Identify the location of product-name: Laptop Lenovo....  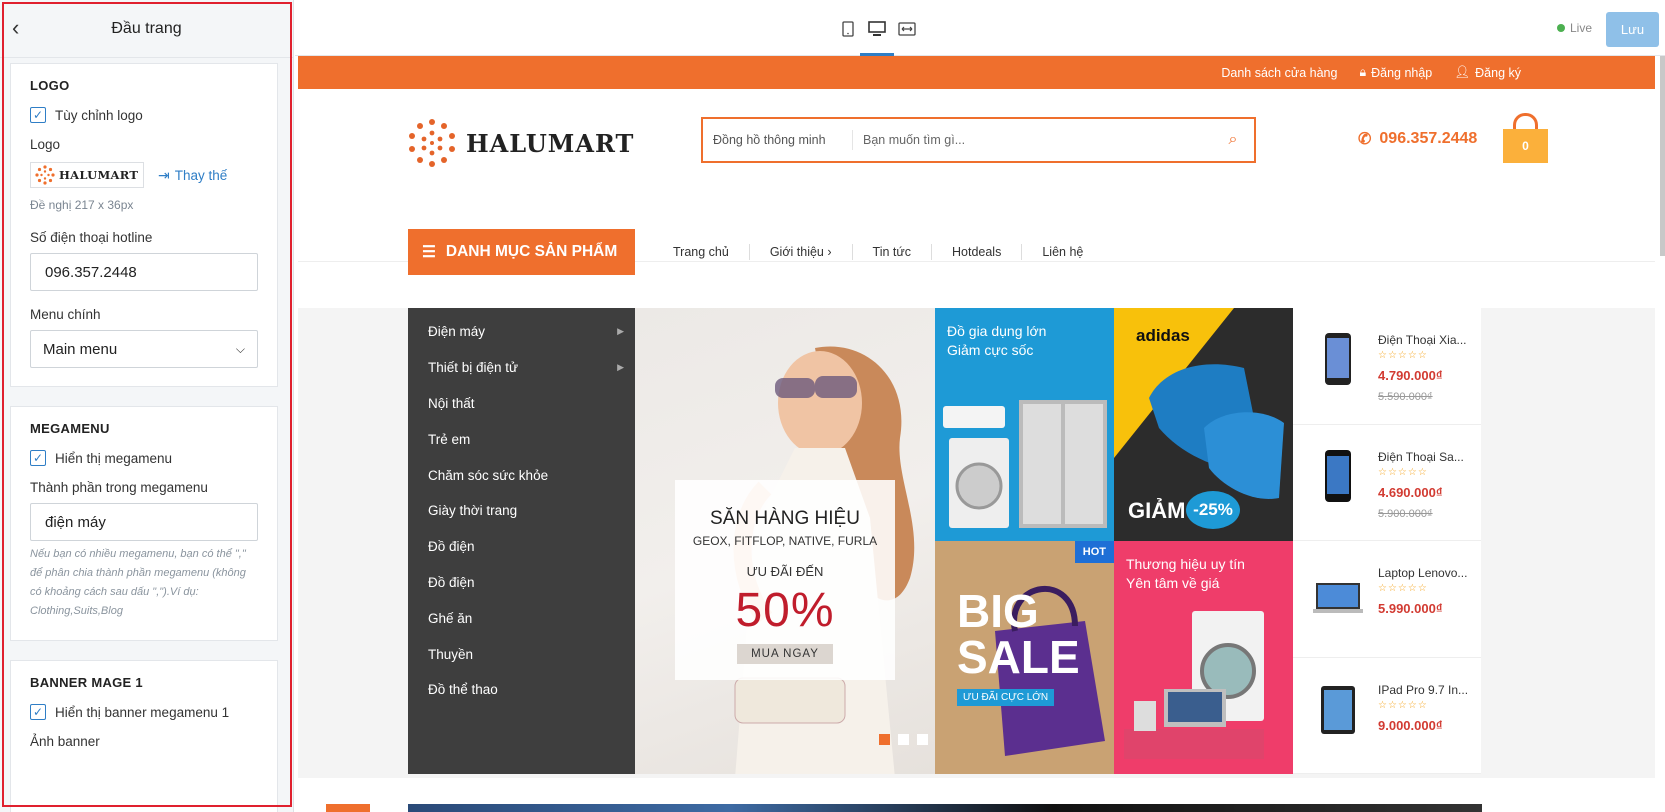
(1423, 573).